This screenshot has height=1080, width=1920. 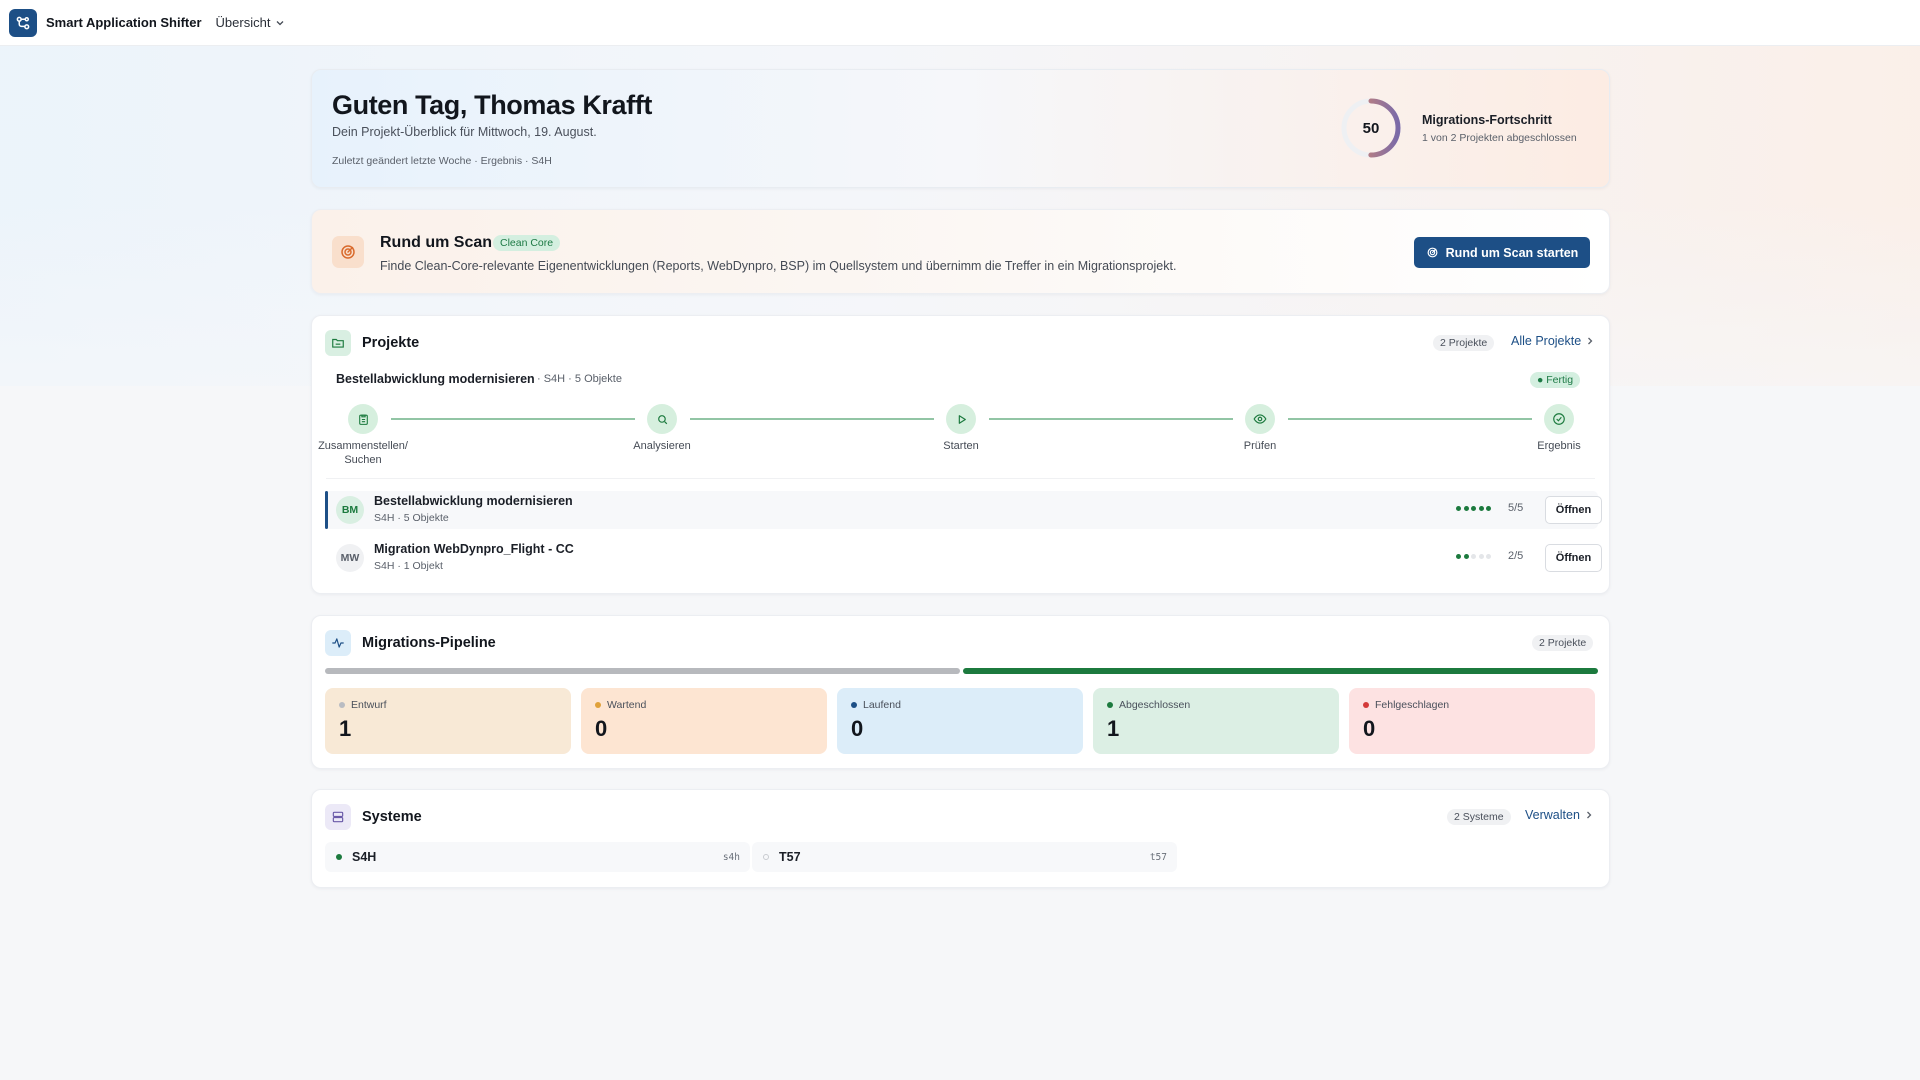 I want to click on nav-menu-overview: Übersicht, so click(x=251, y=22).